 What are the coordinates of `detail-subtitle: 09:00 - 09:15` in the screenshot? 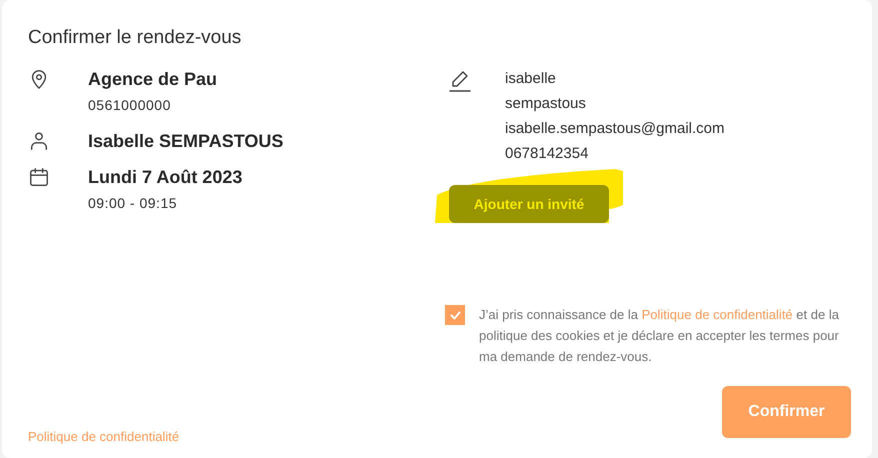 It's located at (133, 203).